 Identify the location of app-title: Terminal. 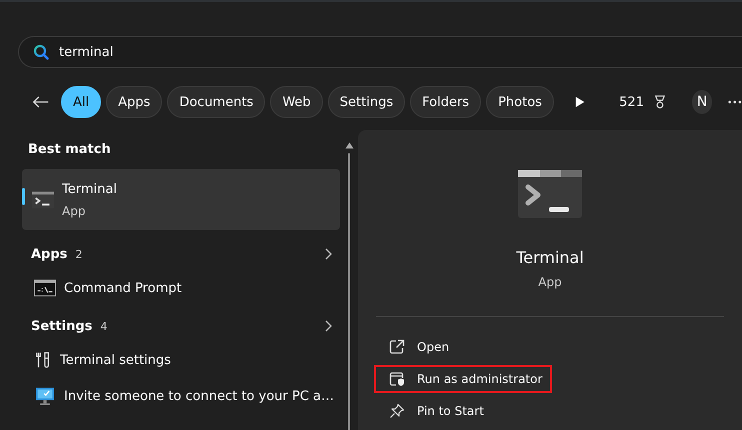
(550, 257).